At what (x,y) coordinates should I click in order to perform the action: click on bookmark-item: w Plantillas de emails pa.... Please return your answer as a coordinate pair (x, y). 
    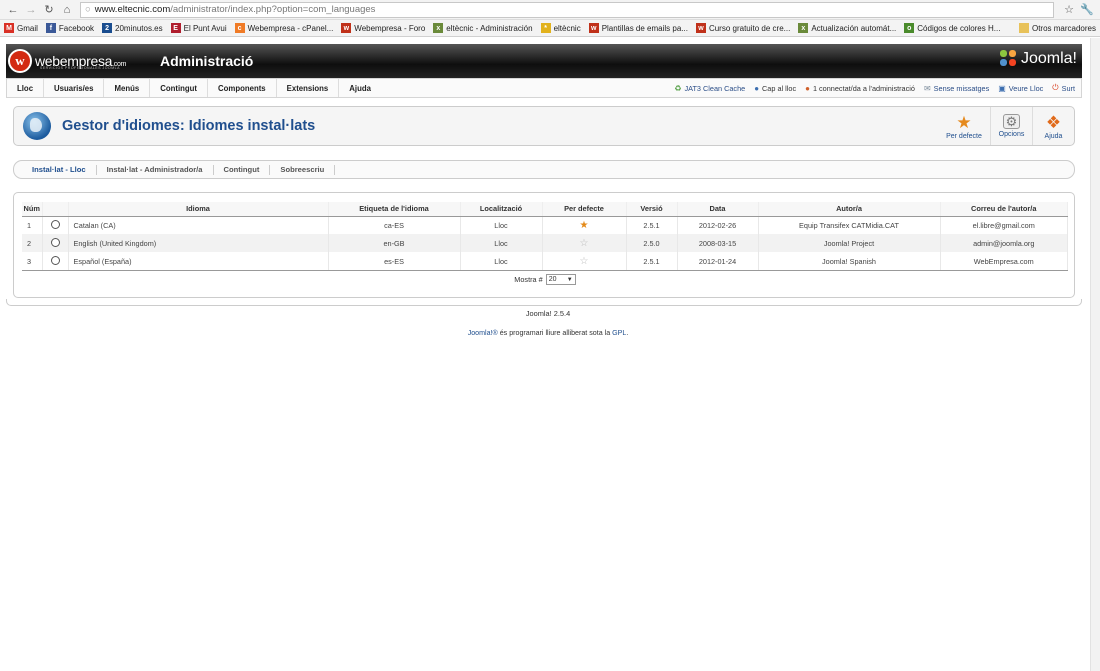
    Looking at the image, I should click on (638, 28).